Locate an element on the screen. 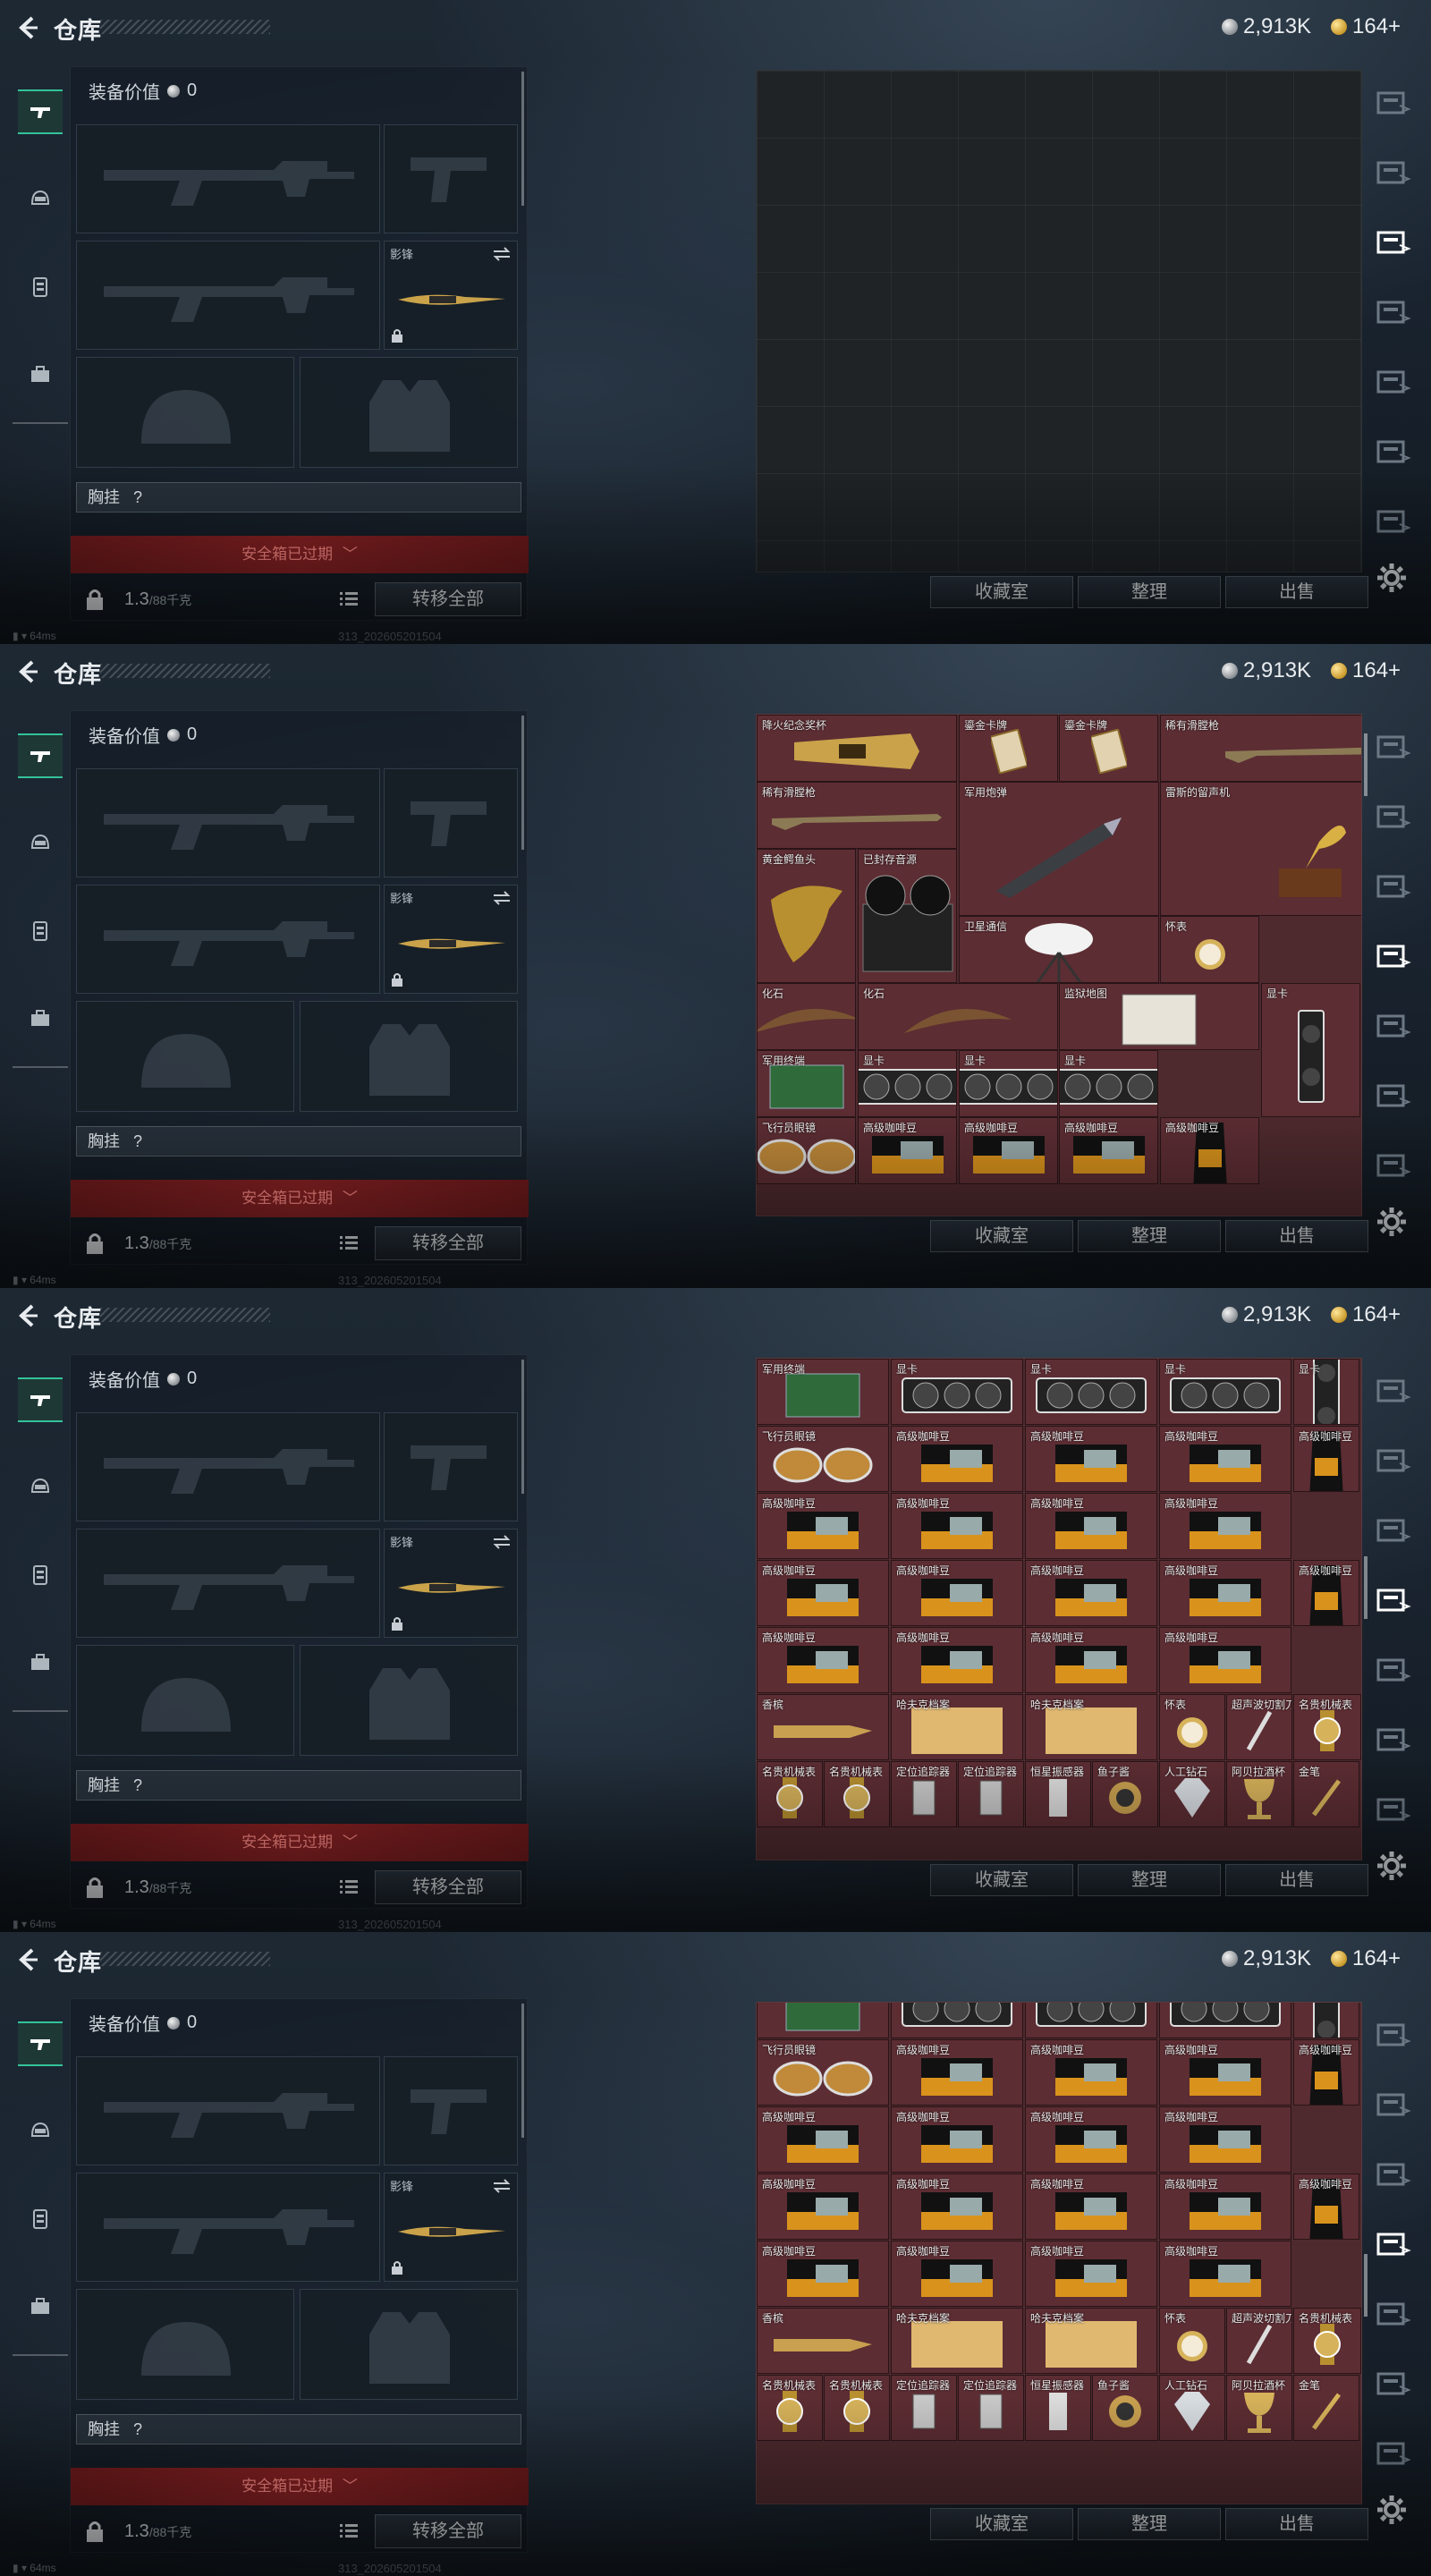 The width and height of the screenshot is (1431, 2576). item-hafu-file: 哈夫克档案 is located at coordinates (1091, 2341).